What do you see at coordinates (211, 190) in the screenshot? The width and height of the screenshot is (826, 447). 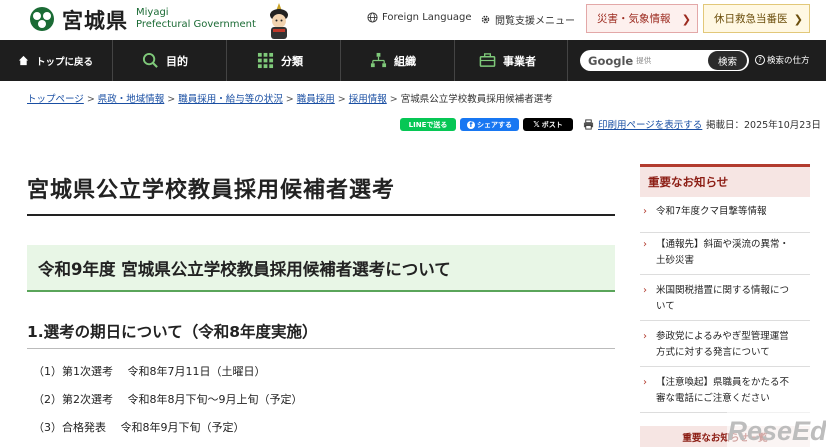 I see `page-title: 宮城県公立学校教員採用候補者選考` at bounding box center [211, 190].